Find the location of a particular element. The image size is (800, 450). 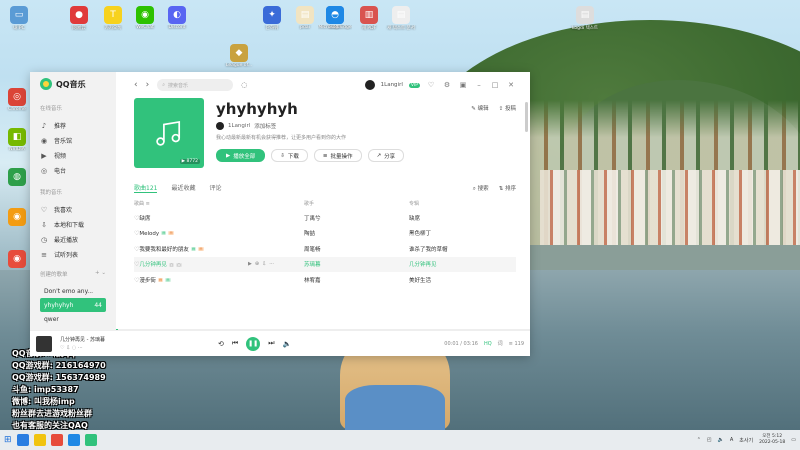

comment-icon: ◌ is located at coordinates (74, 348).